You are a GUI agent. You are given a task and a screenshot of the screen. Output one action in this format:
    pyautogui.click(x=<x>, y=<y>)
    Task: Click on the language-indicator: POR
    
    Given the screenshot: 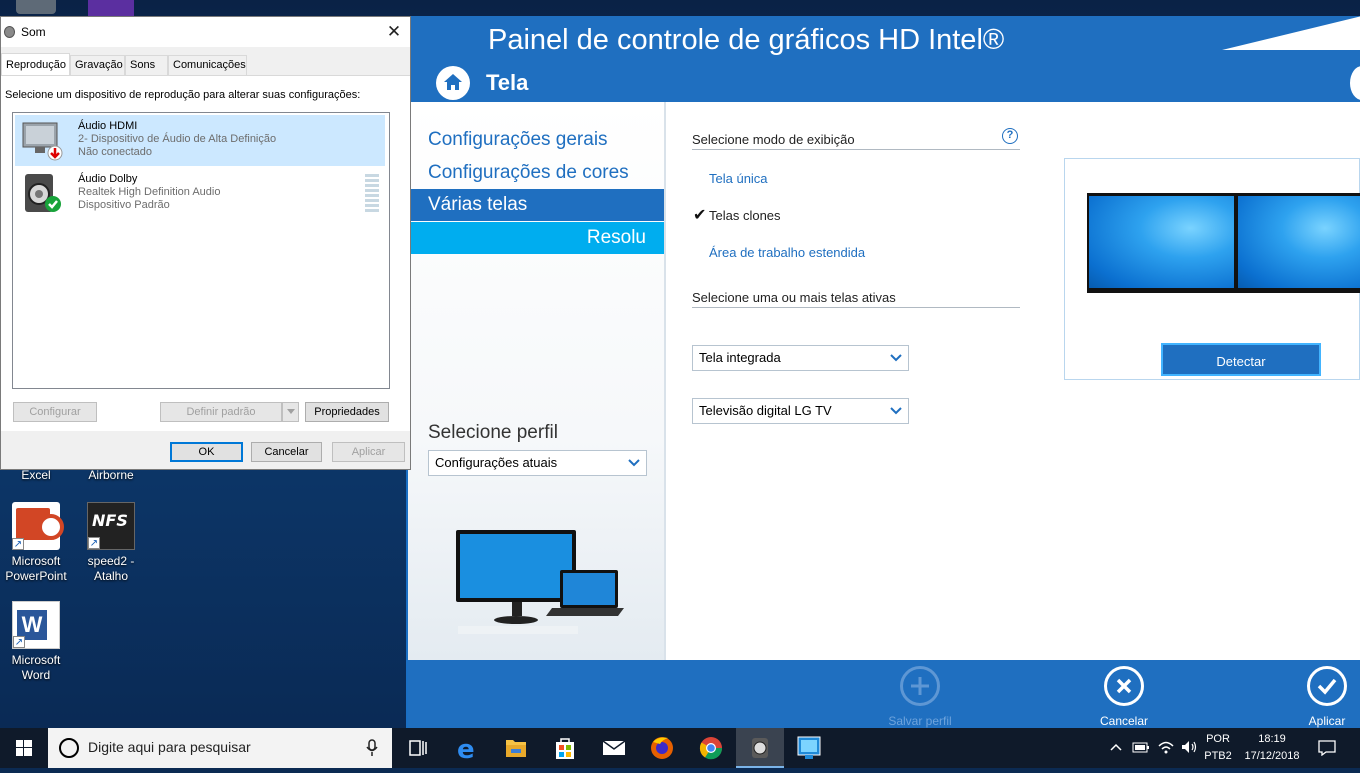 What is the action you would take?
    pyautogui.click(x=1218, y=739)
    